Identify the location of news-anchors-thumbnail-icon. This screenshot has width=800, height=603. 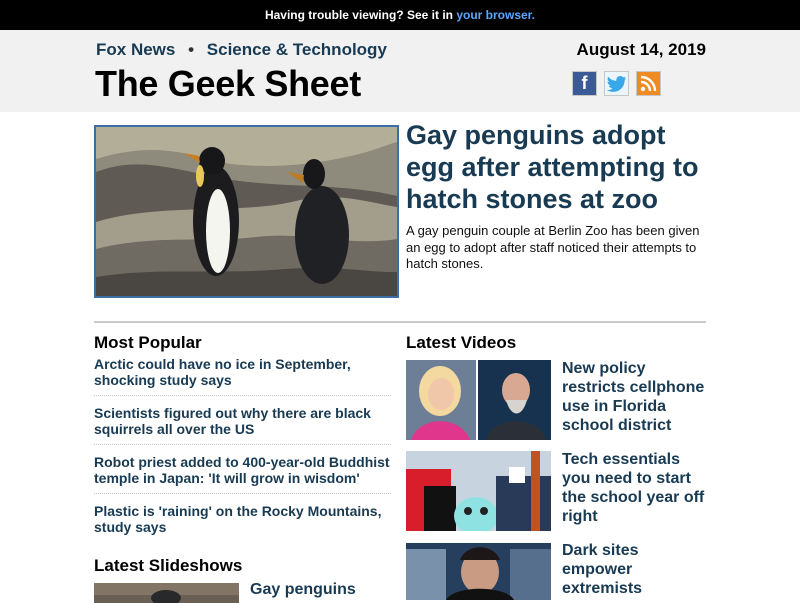
(478, 400).